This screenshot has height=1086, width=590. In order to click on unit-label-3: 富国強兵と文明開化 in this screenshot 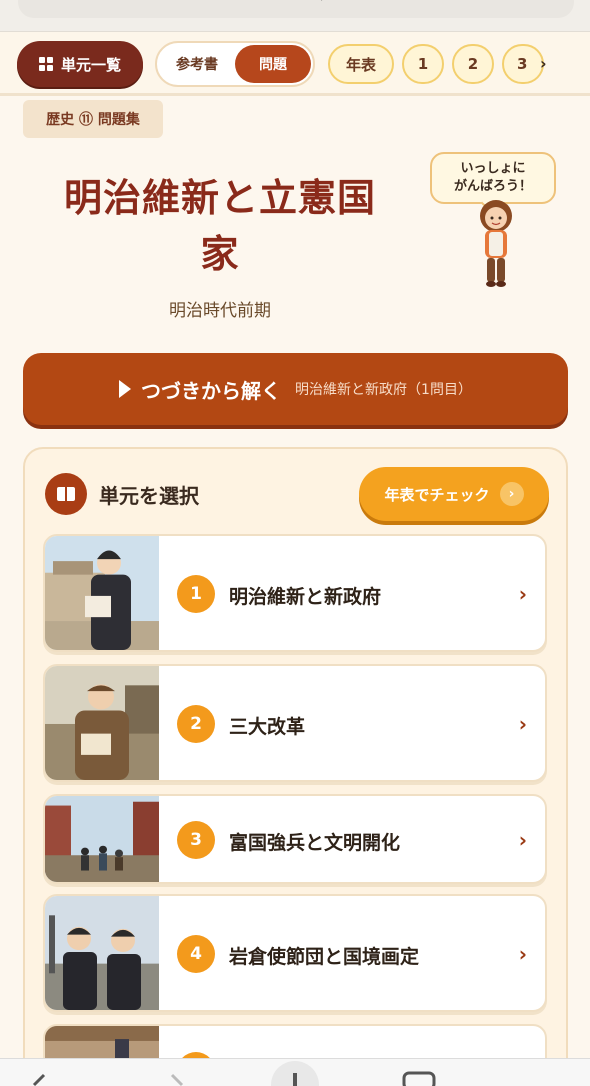, I will do `click(315, 843)`.